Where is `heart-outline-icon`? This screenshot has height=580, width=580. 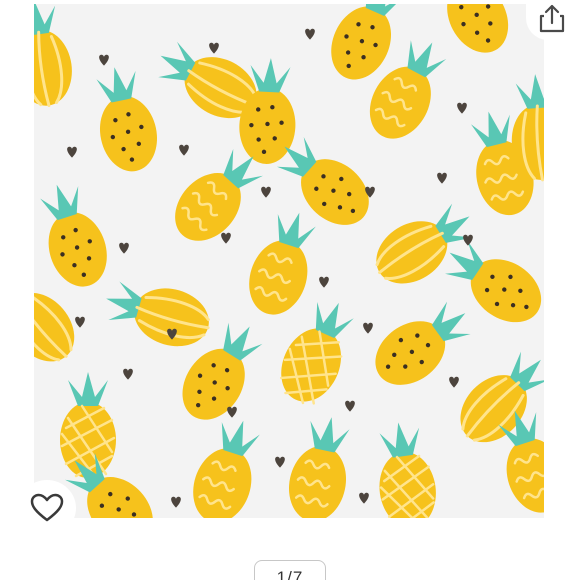 heart-outline-icon is located at coordinates (47, 507).